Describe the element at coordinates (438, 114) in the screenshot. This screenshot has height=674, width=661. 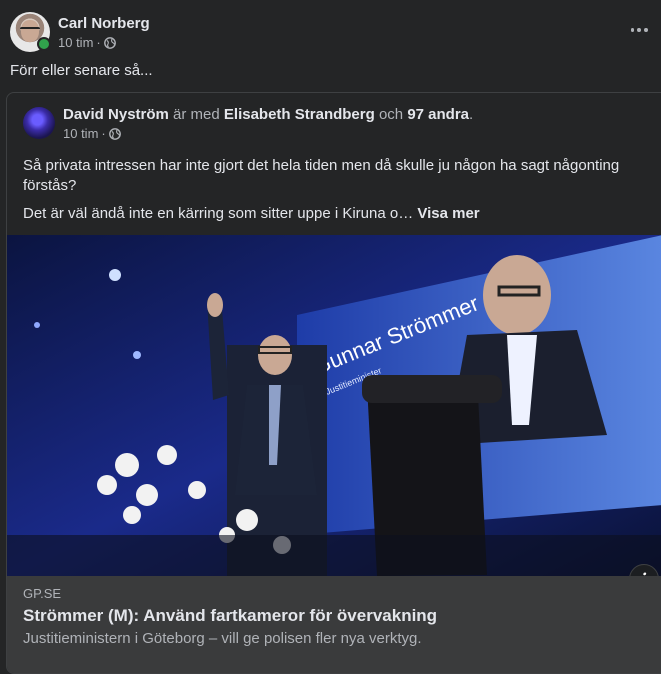
I see `others-link: 97 andra` at that location.